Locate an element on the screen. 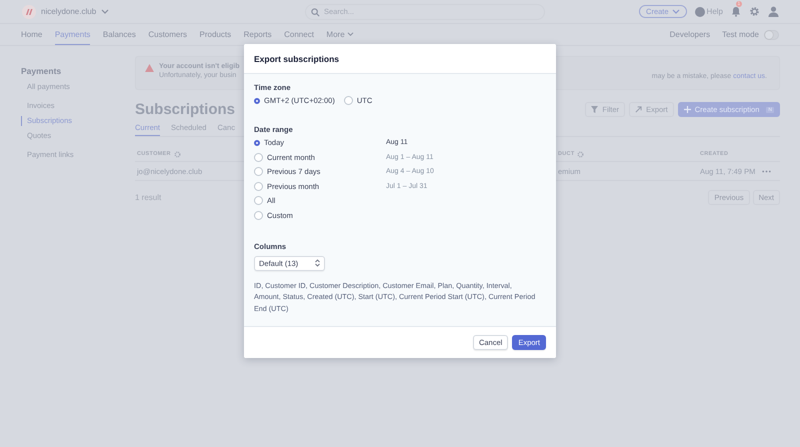 The width and height of the screenshot is (800, 447). plus-icon is located at coordinates (687, 109).